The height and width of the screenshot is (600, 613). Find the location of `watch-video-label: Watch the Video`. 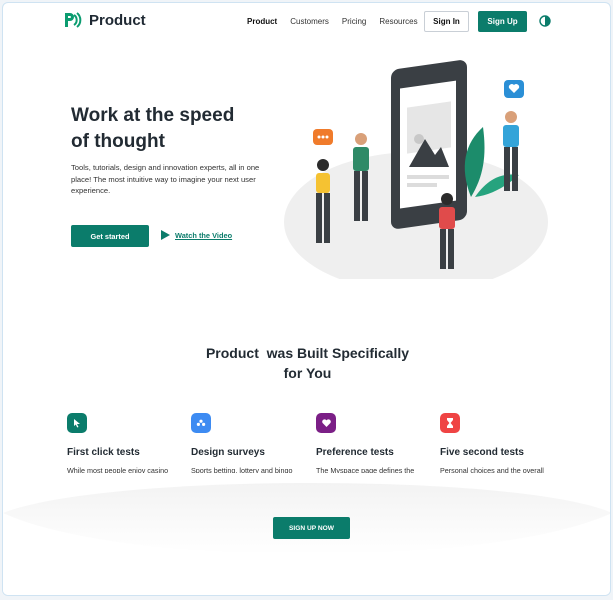

watch-video-label: Watch the Video is located at coordinates (204, 235).